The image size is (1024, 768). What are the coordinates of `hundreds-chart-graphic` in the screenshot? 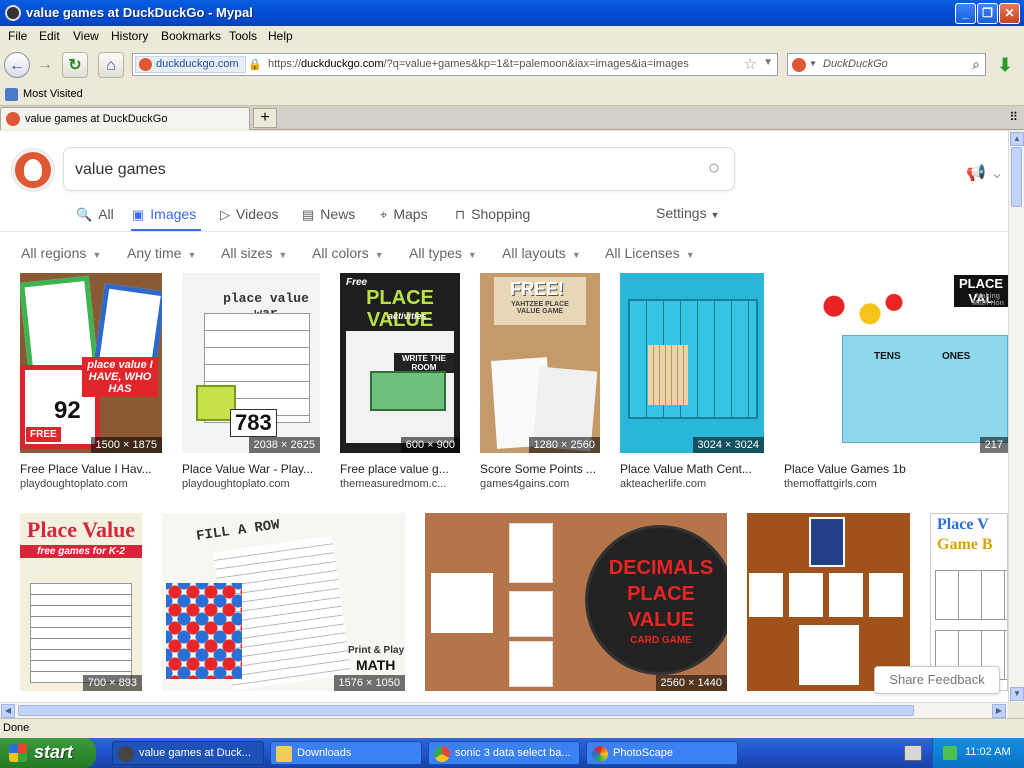 It's located at (81, 633).